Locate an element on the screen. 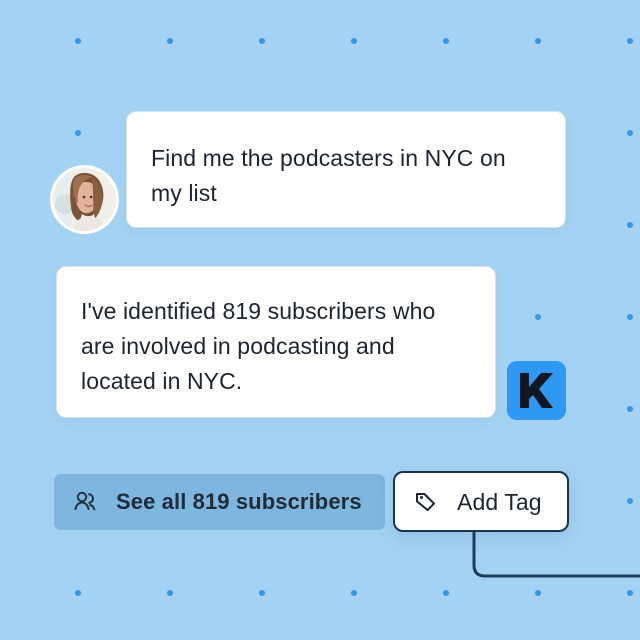  brand-k-icon is located at coordinates (536, 390).